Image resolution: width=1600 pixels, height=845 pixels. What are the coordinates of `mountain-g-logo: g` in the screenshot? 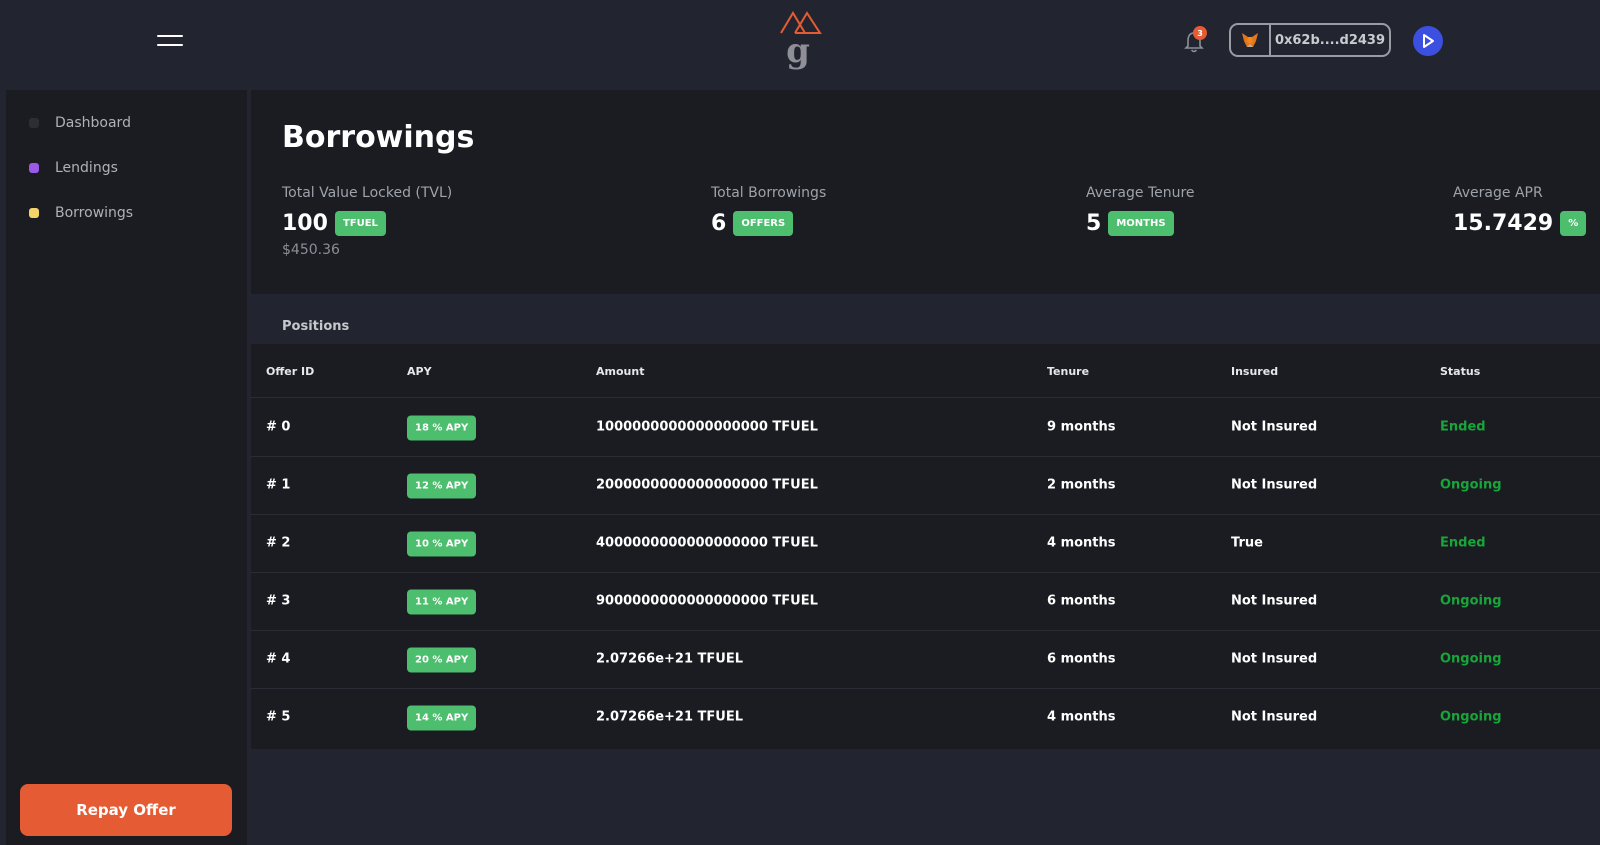 It's located at (802, 43).